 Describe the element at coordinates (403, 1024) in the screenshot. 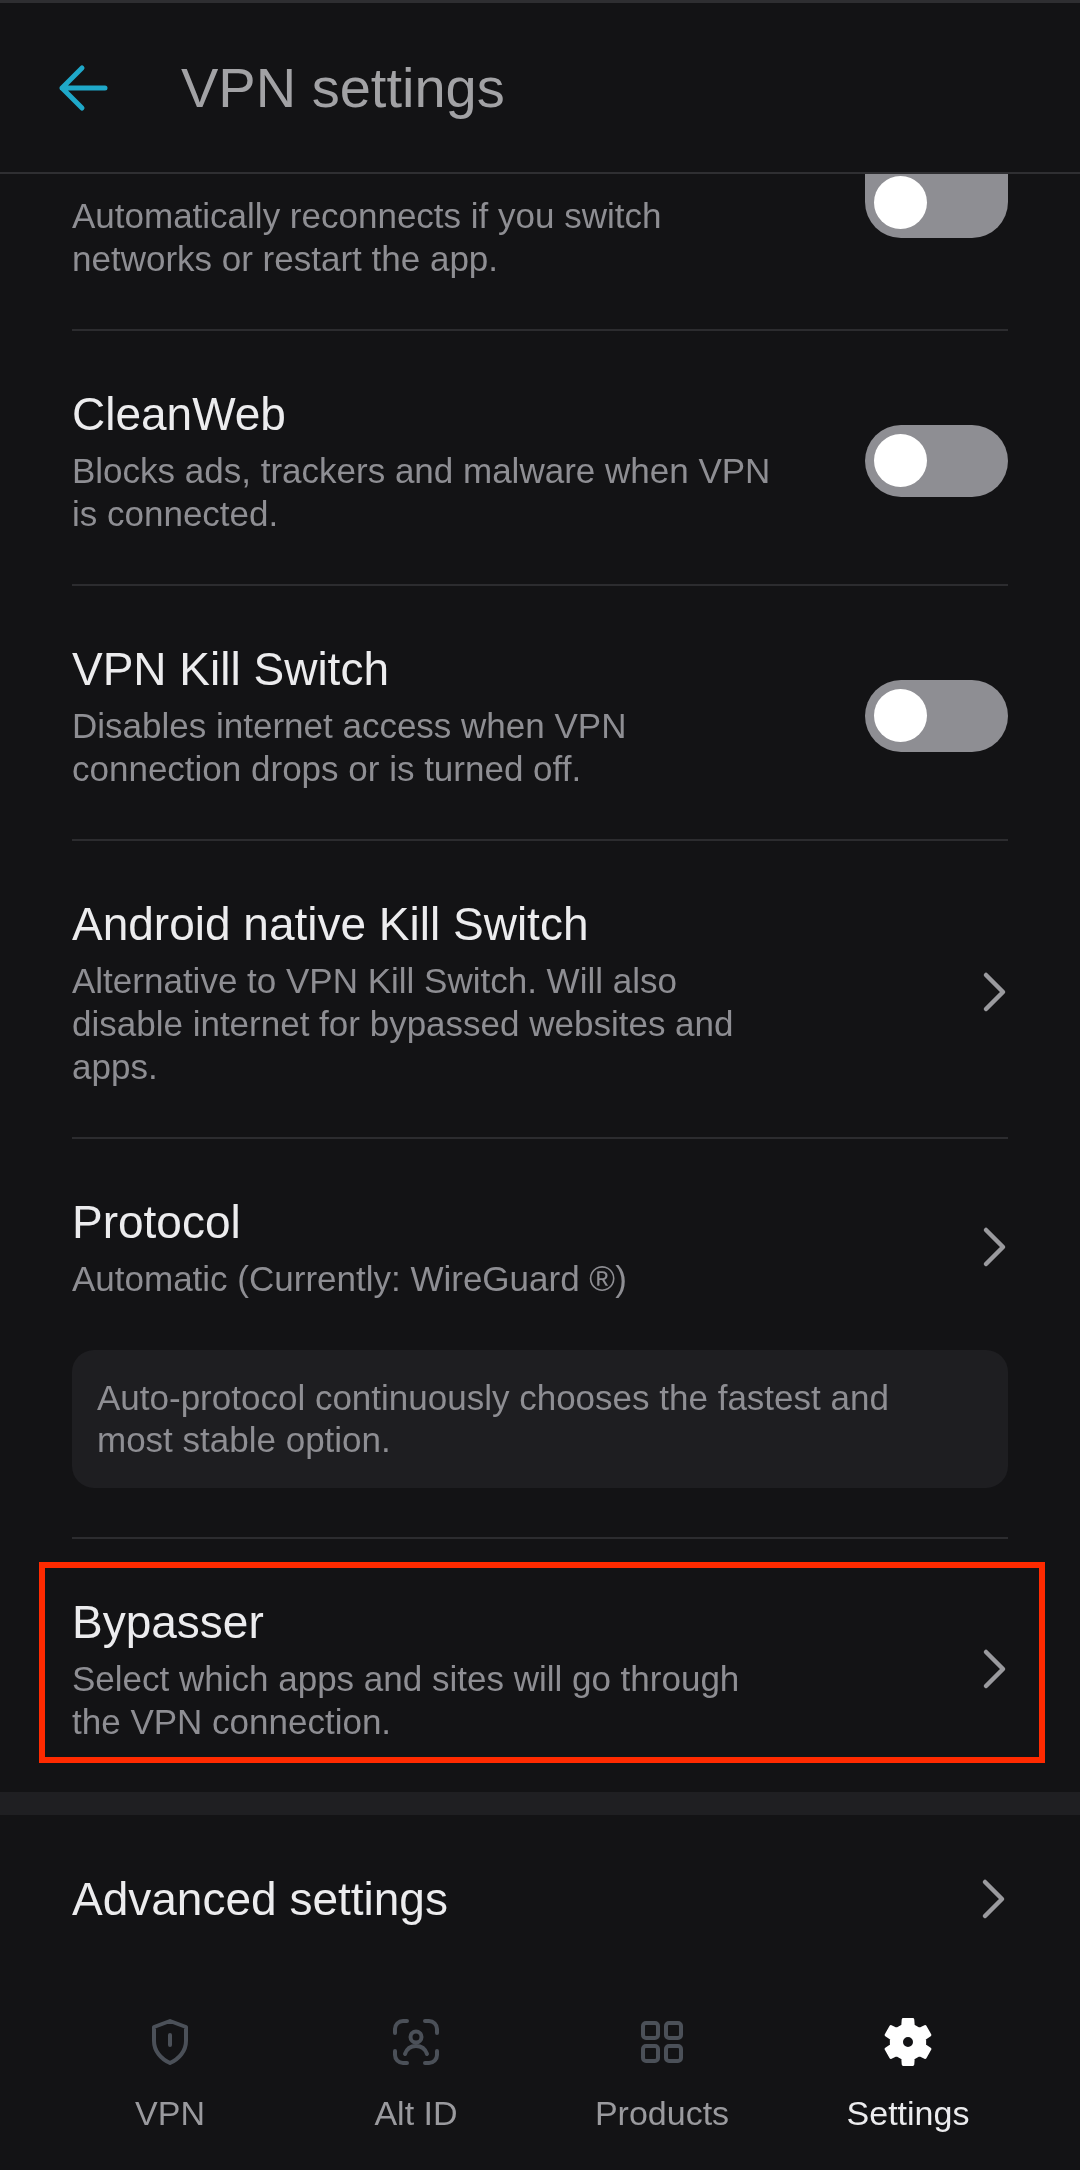

I see `setting-description: Alternative to VPN Kill Switch. Will also disable internet for bypassed websites and apps.` at that location.